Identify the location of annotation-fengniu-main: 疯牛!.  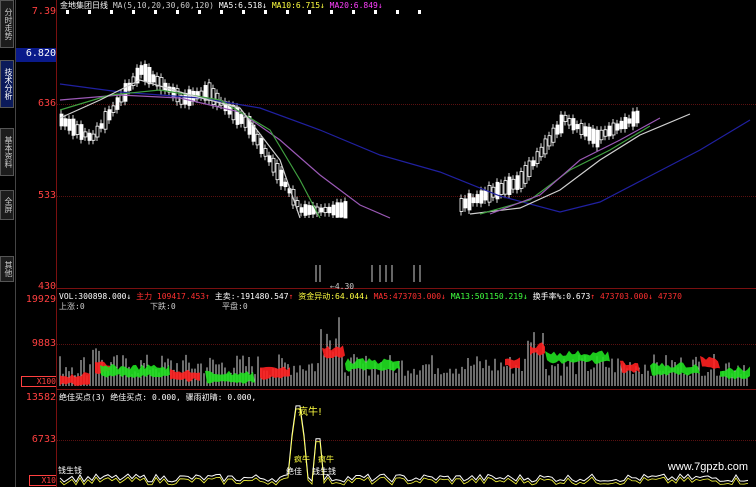
(310, 412).